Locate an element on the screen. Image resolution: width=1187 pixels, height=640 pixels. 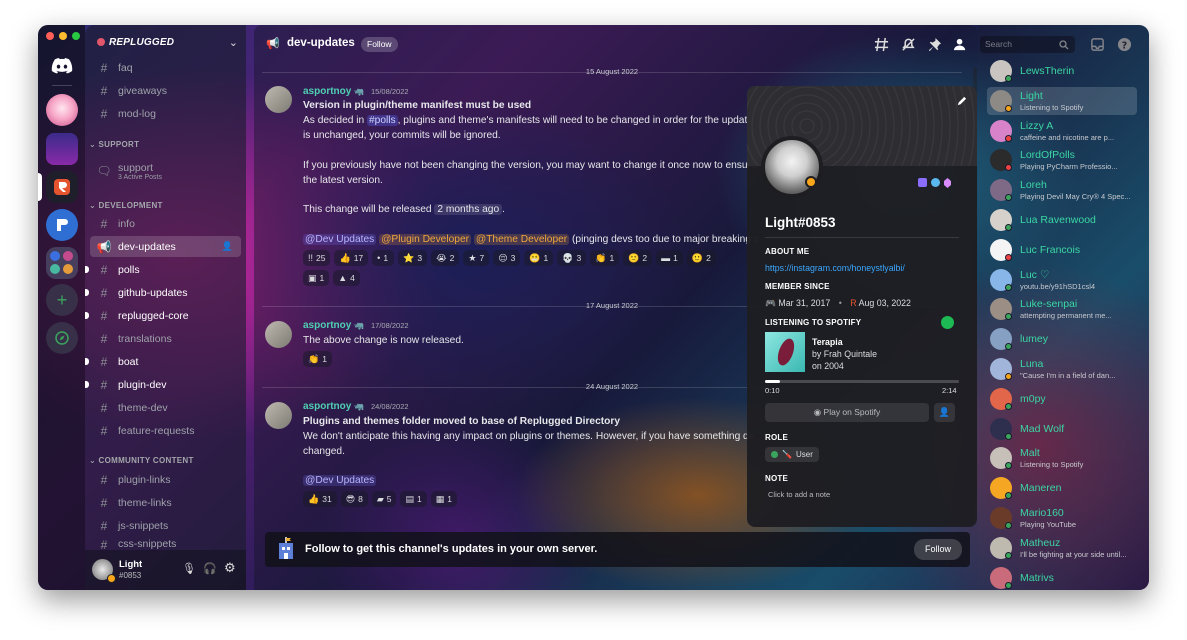
explore-servers-button is located at coordinates (62, 338).